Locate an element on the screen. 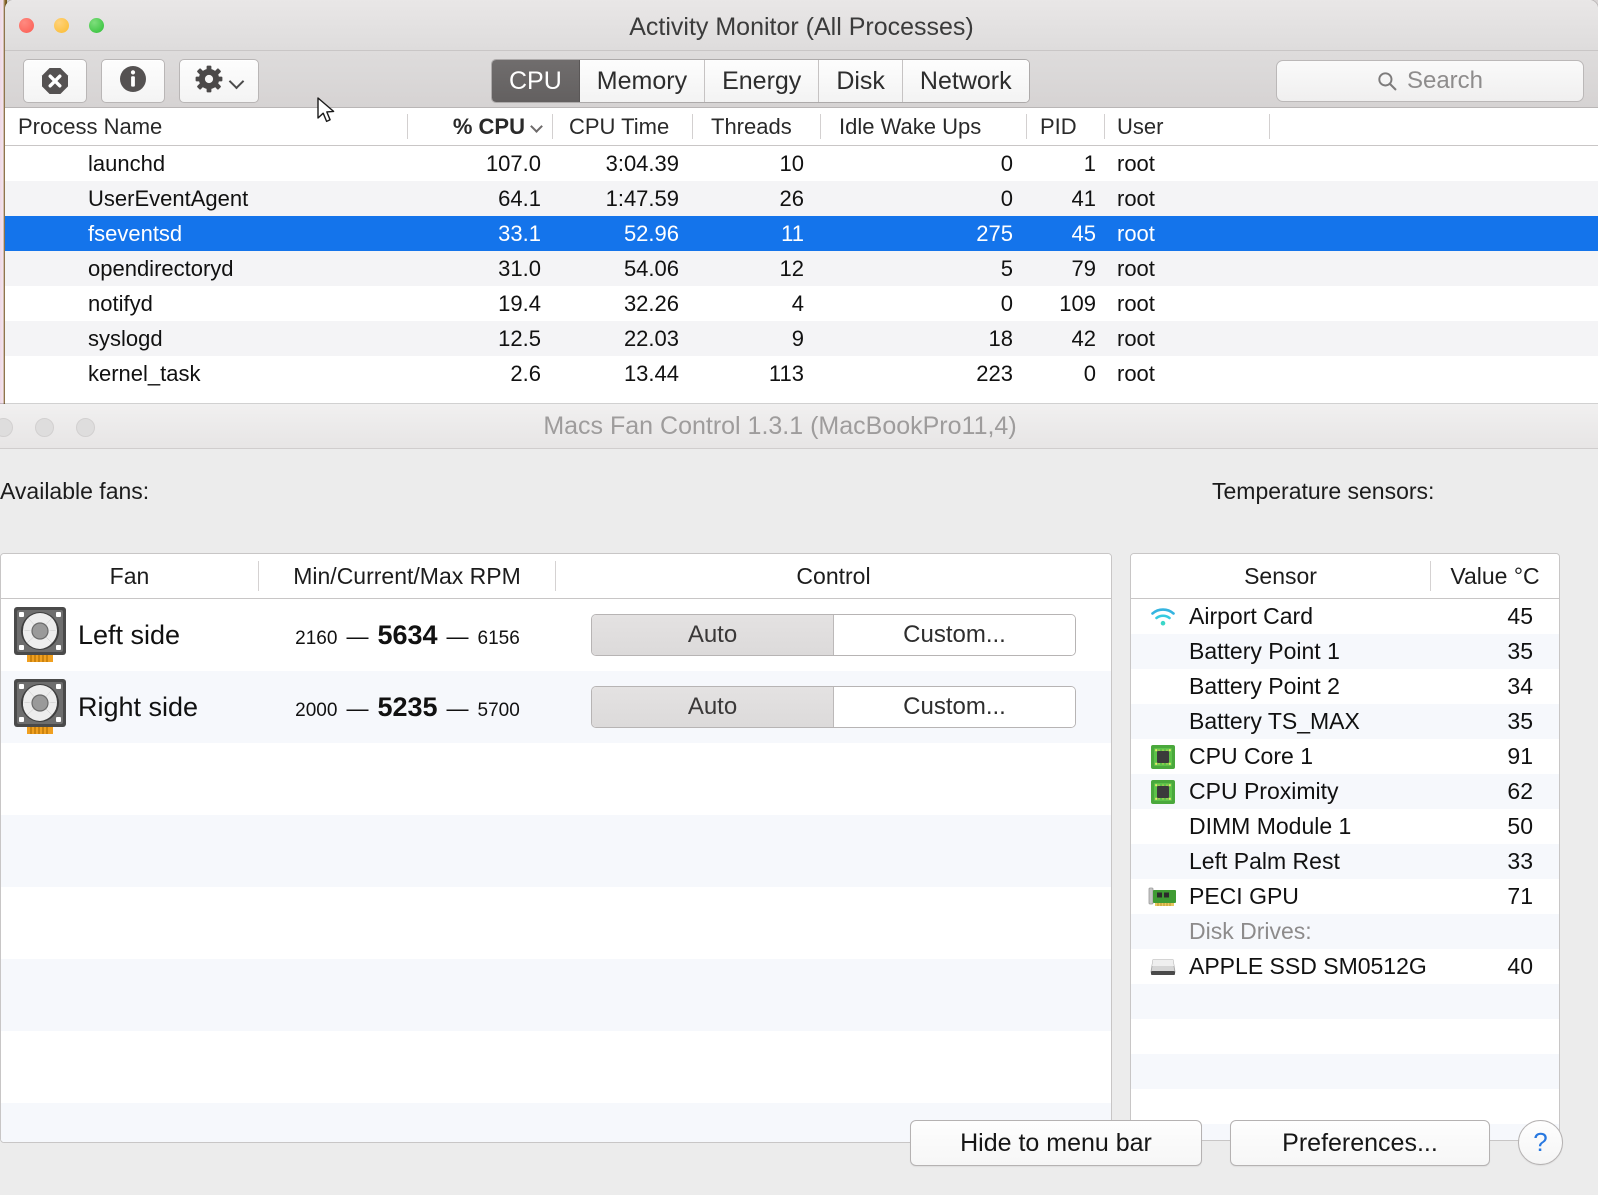 The height and width of the screenshot is (1195, 1598). cell-process-name: fseventsd is located at coordinates (135, 233).